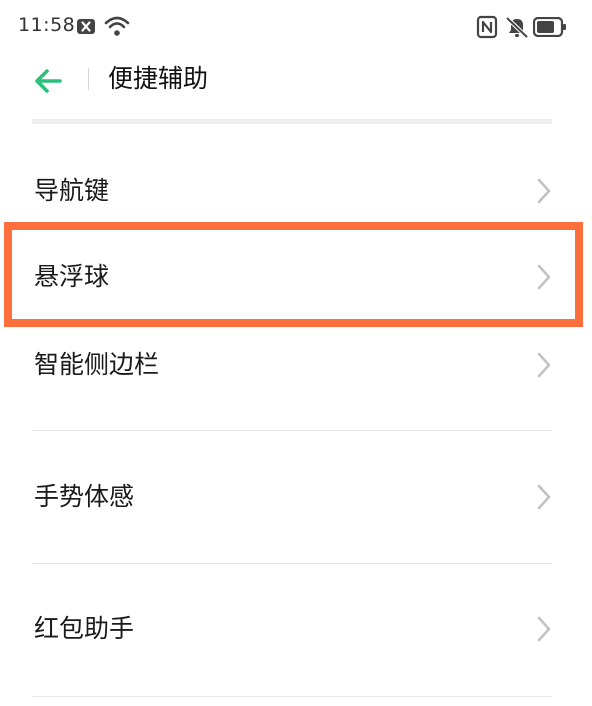  I want to click on back-button, so click(49, 81).